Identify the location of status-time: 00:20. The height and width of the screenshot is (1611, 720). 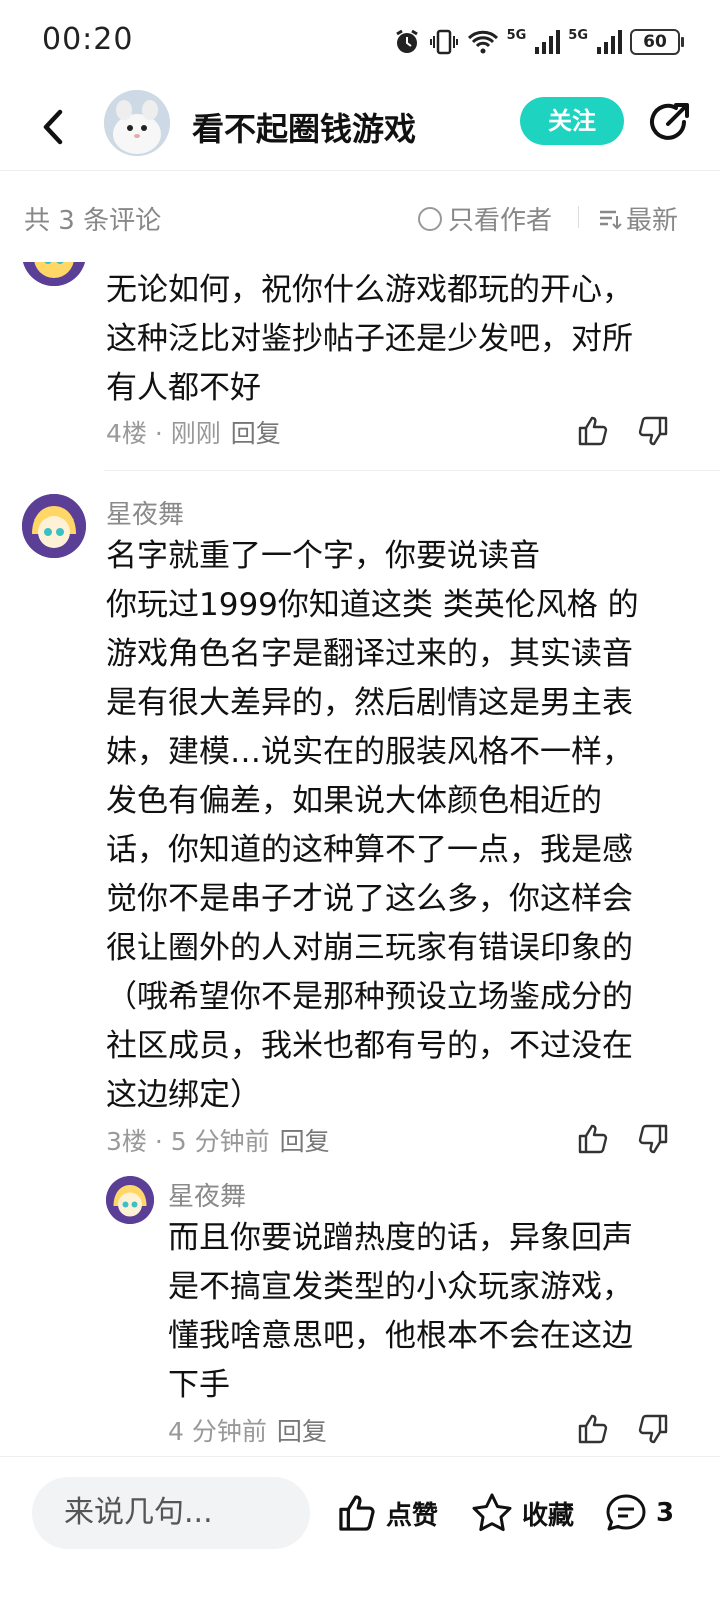
(88, 39).